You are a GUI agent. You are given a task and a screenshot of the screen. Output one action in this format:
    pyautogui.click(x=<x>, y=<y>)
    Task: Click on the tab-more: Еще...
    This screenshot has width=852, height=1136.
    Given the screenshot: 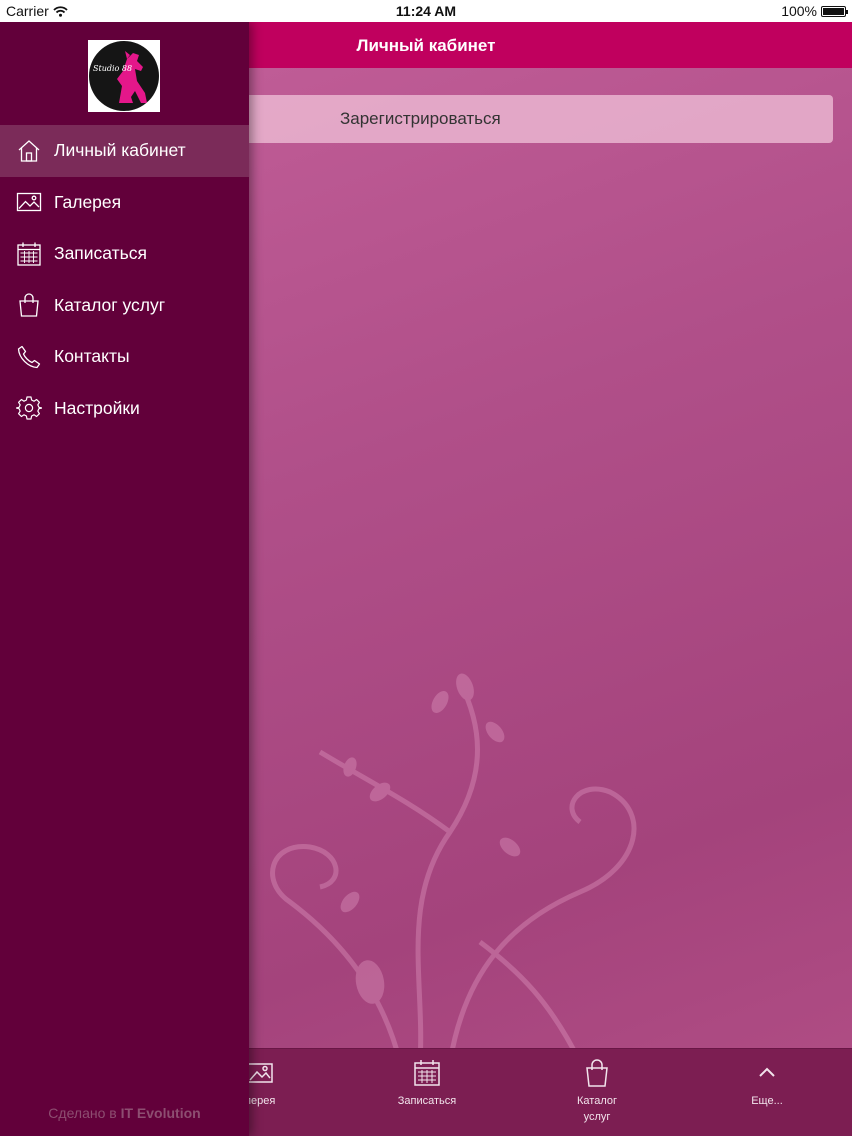 What is the action you would take?
    pyautogui.click(x=767, y=1083)
    